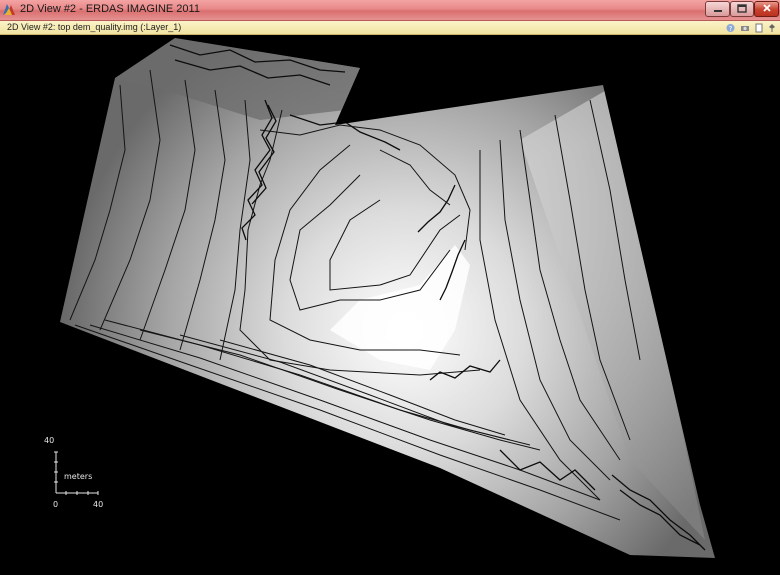 The image size is (780, 575). What do you see at coordinates (110, 9) in the screenshot?
I see `window-title: 2D View #2 - ERDAS IMAGINE 2011` at bounding box center [110, 9].